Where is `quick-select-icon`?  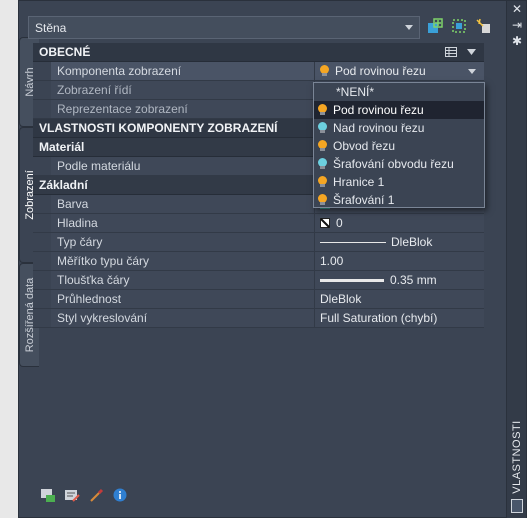 quick-select-icon is located at coordinates (459, 26).